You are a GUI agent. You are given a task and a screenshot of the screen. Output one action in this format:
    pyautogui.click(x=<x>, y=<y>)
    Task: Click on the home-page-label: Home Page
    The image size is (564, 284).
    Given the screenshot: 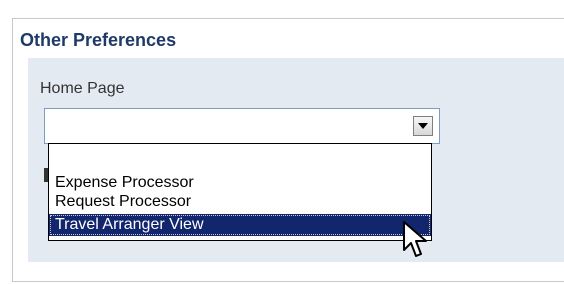 What is the action you would take?
    pyautogui.click(x=82, y=88)
    